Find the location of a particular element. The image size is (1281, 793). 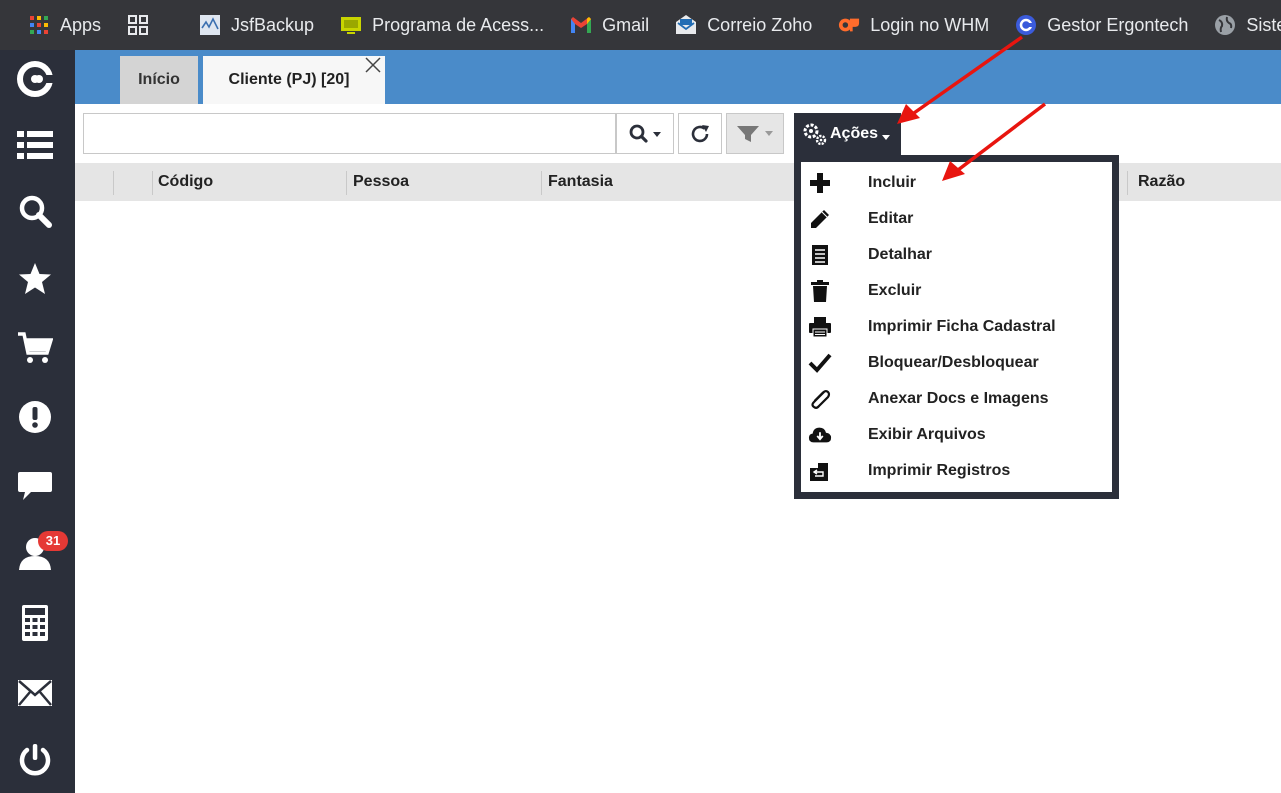

alert-icon is located at coordinates (35, 417).